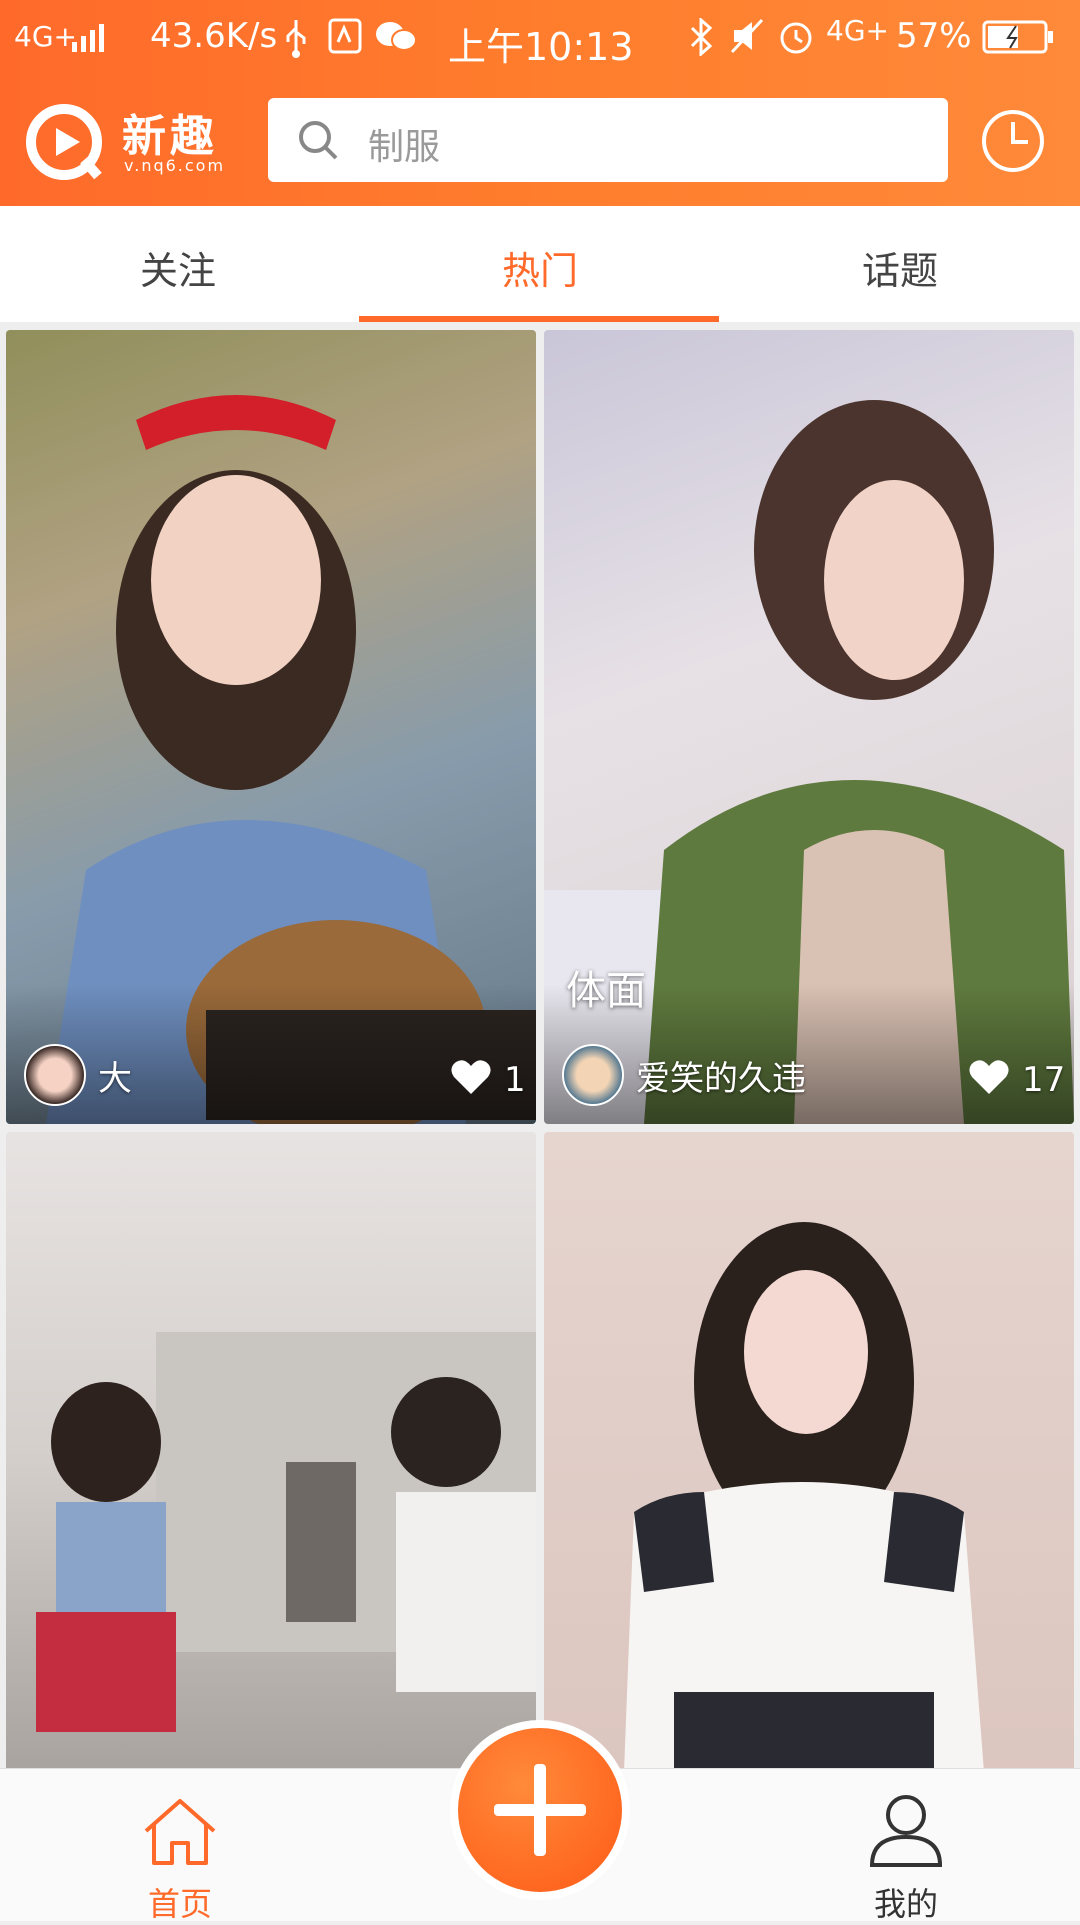  What do you see at coordinates (900, 267) in the screenshot?
I see `tab-topics: 话题` at bounding box center [900, 267].